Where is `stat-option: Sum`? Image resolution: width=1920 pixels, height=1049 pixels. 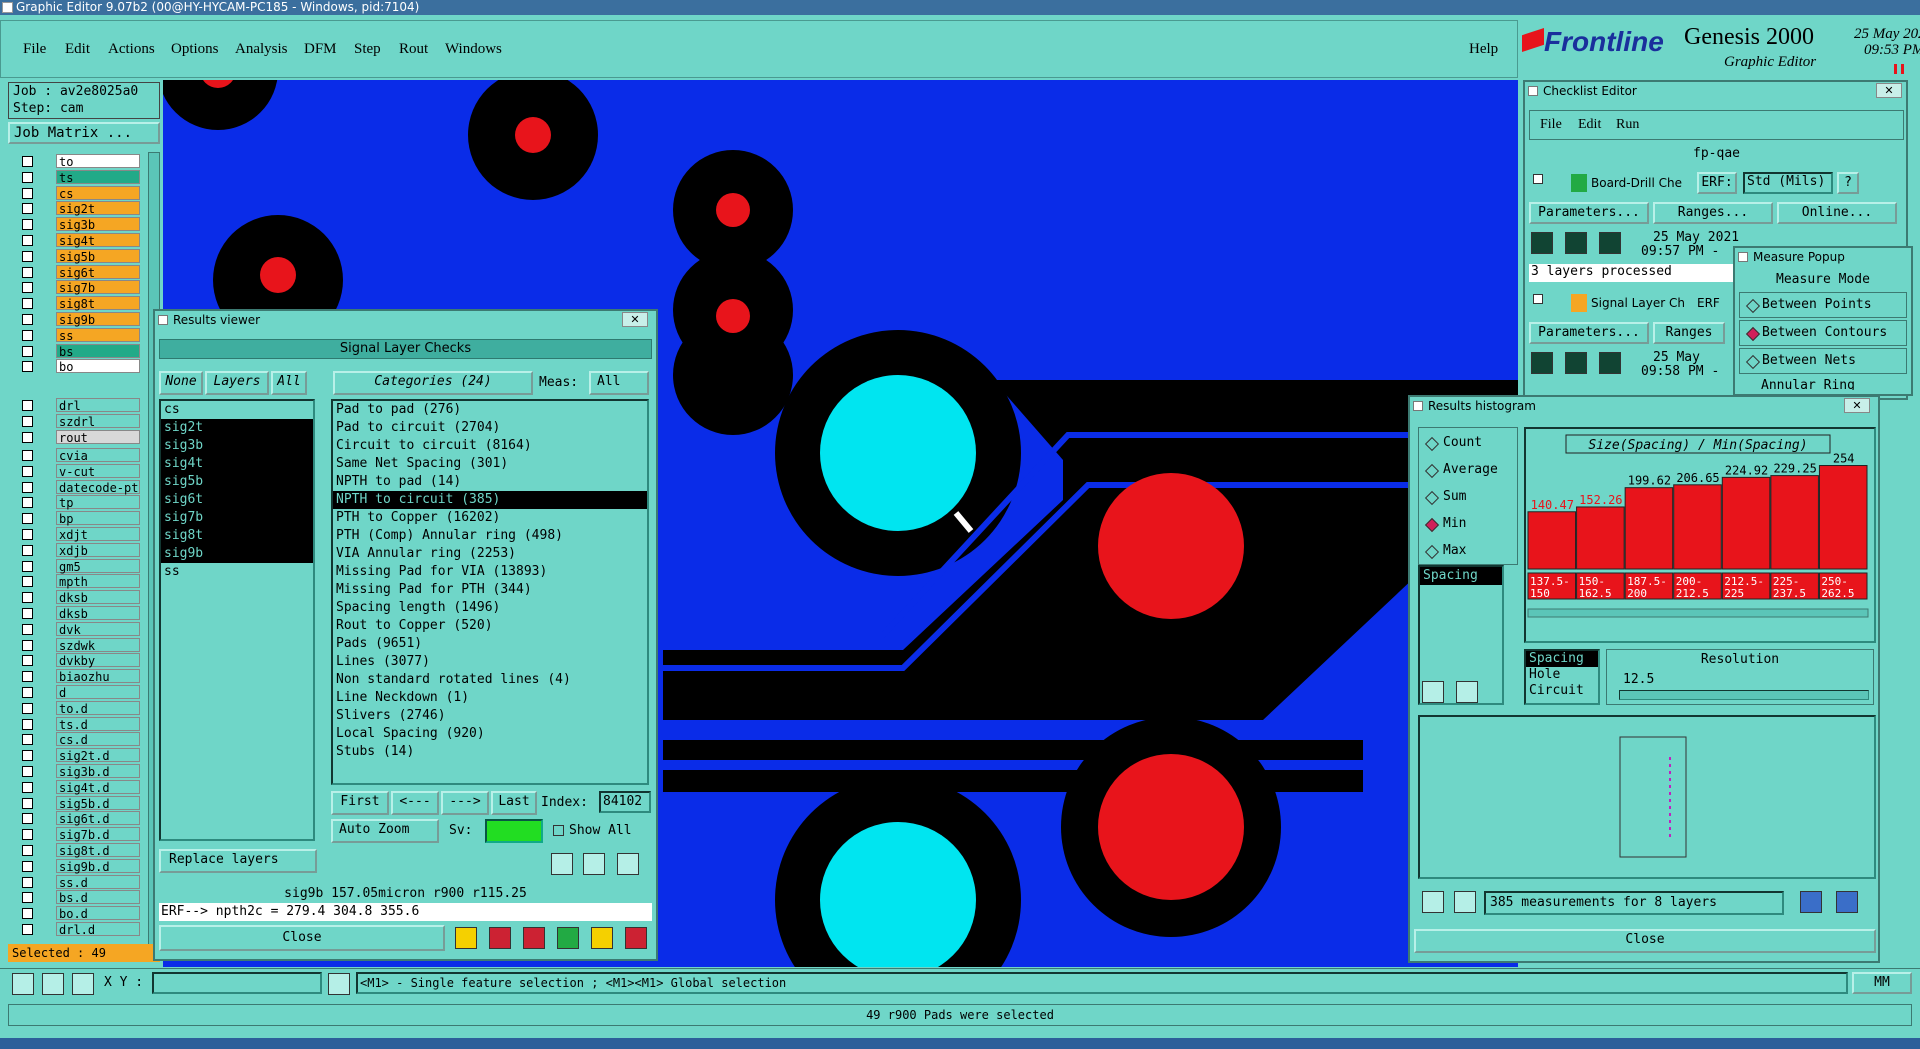
stat-option: Sum is located at coordinates (1468, 498).